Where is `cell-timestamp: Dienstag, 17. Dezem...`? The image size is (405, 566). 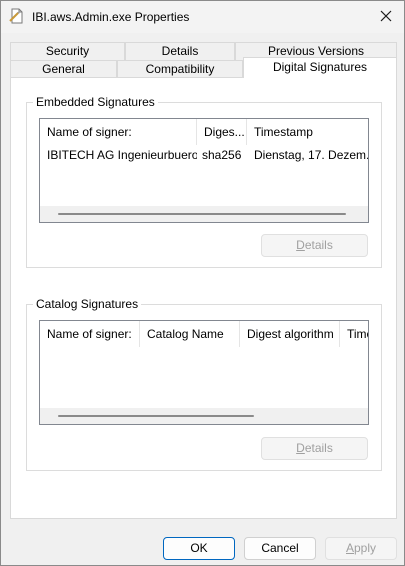 cell-timestamp: Dienstag, 17. Dezem... is located at coordinates (311, 155).